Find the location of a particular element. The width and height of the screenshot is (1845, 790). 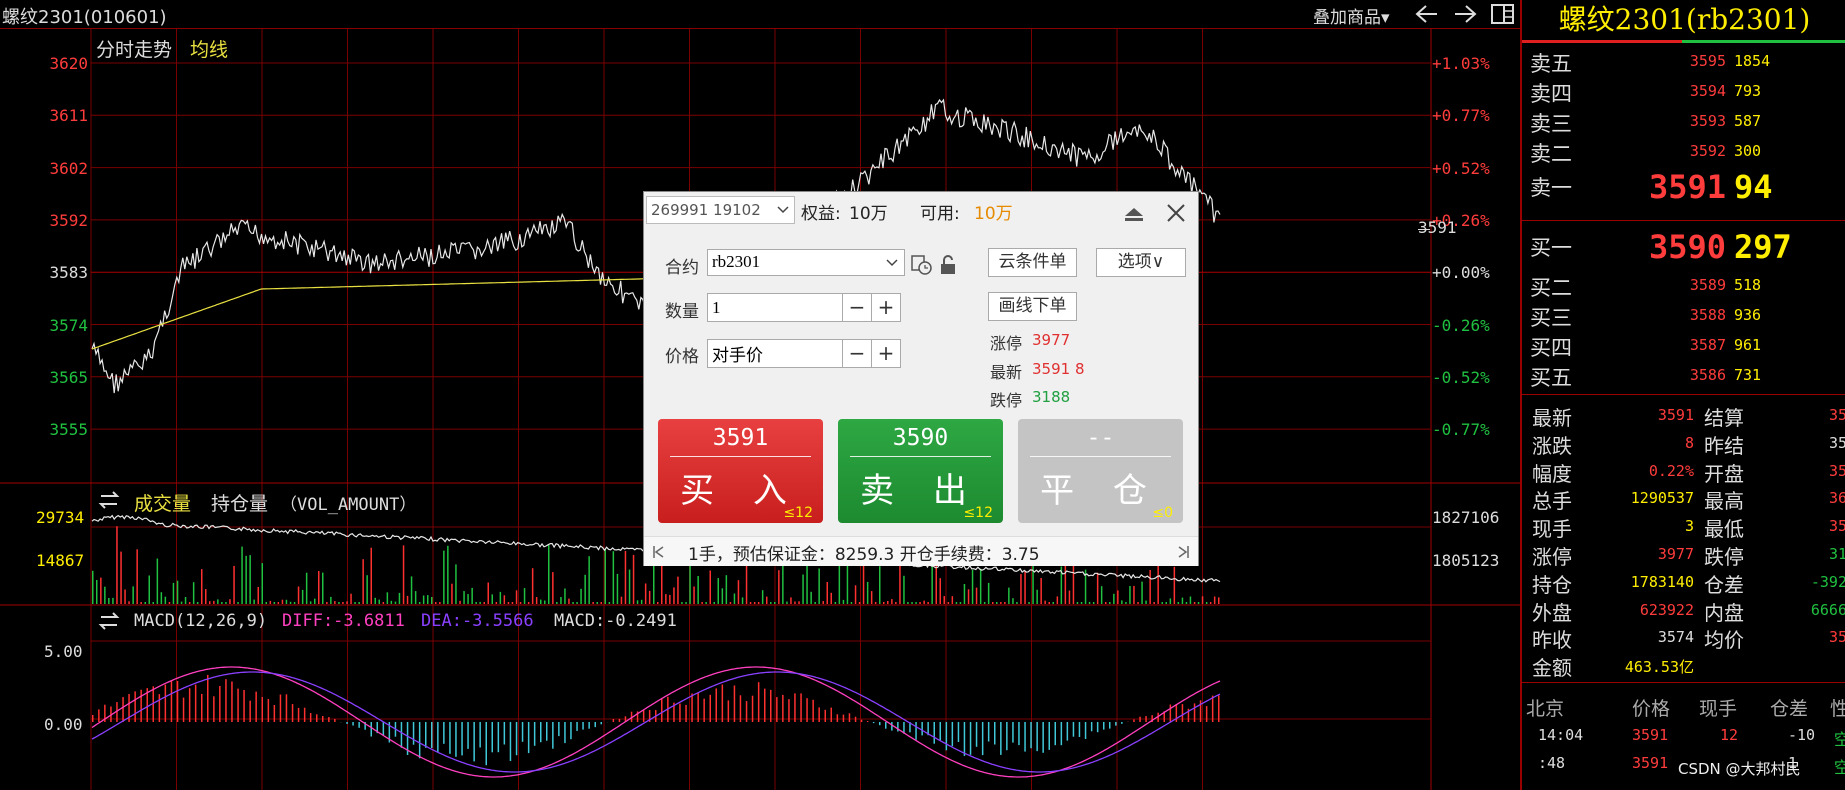

layout-toggle-icon is located at coordinates (1503, 14).